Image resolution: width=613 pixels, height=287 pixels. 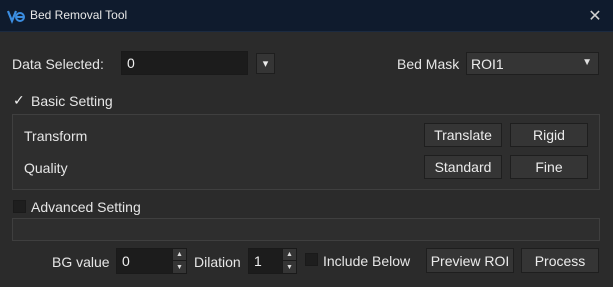 I want to click on bed-mask-select: ROI1 ▼, so click(x=532, y=63).